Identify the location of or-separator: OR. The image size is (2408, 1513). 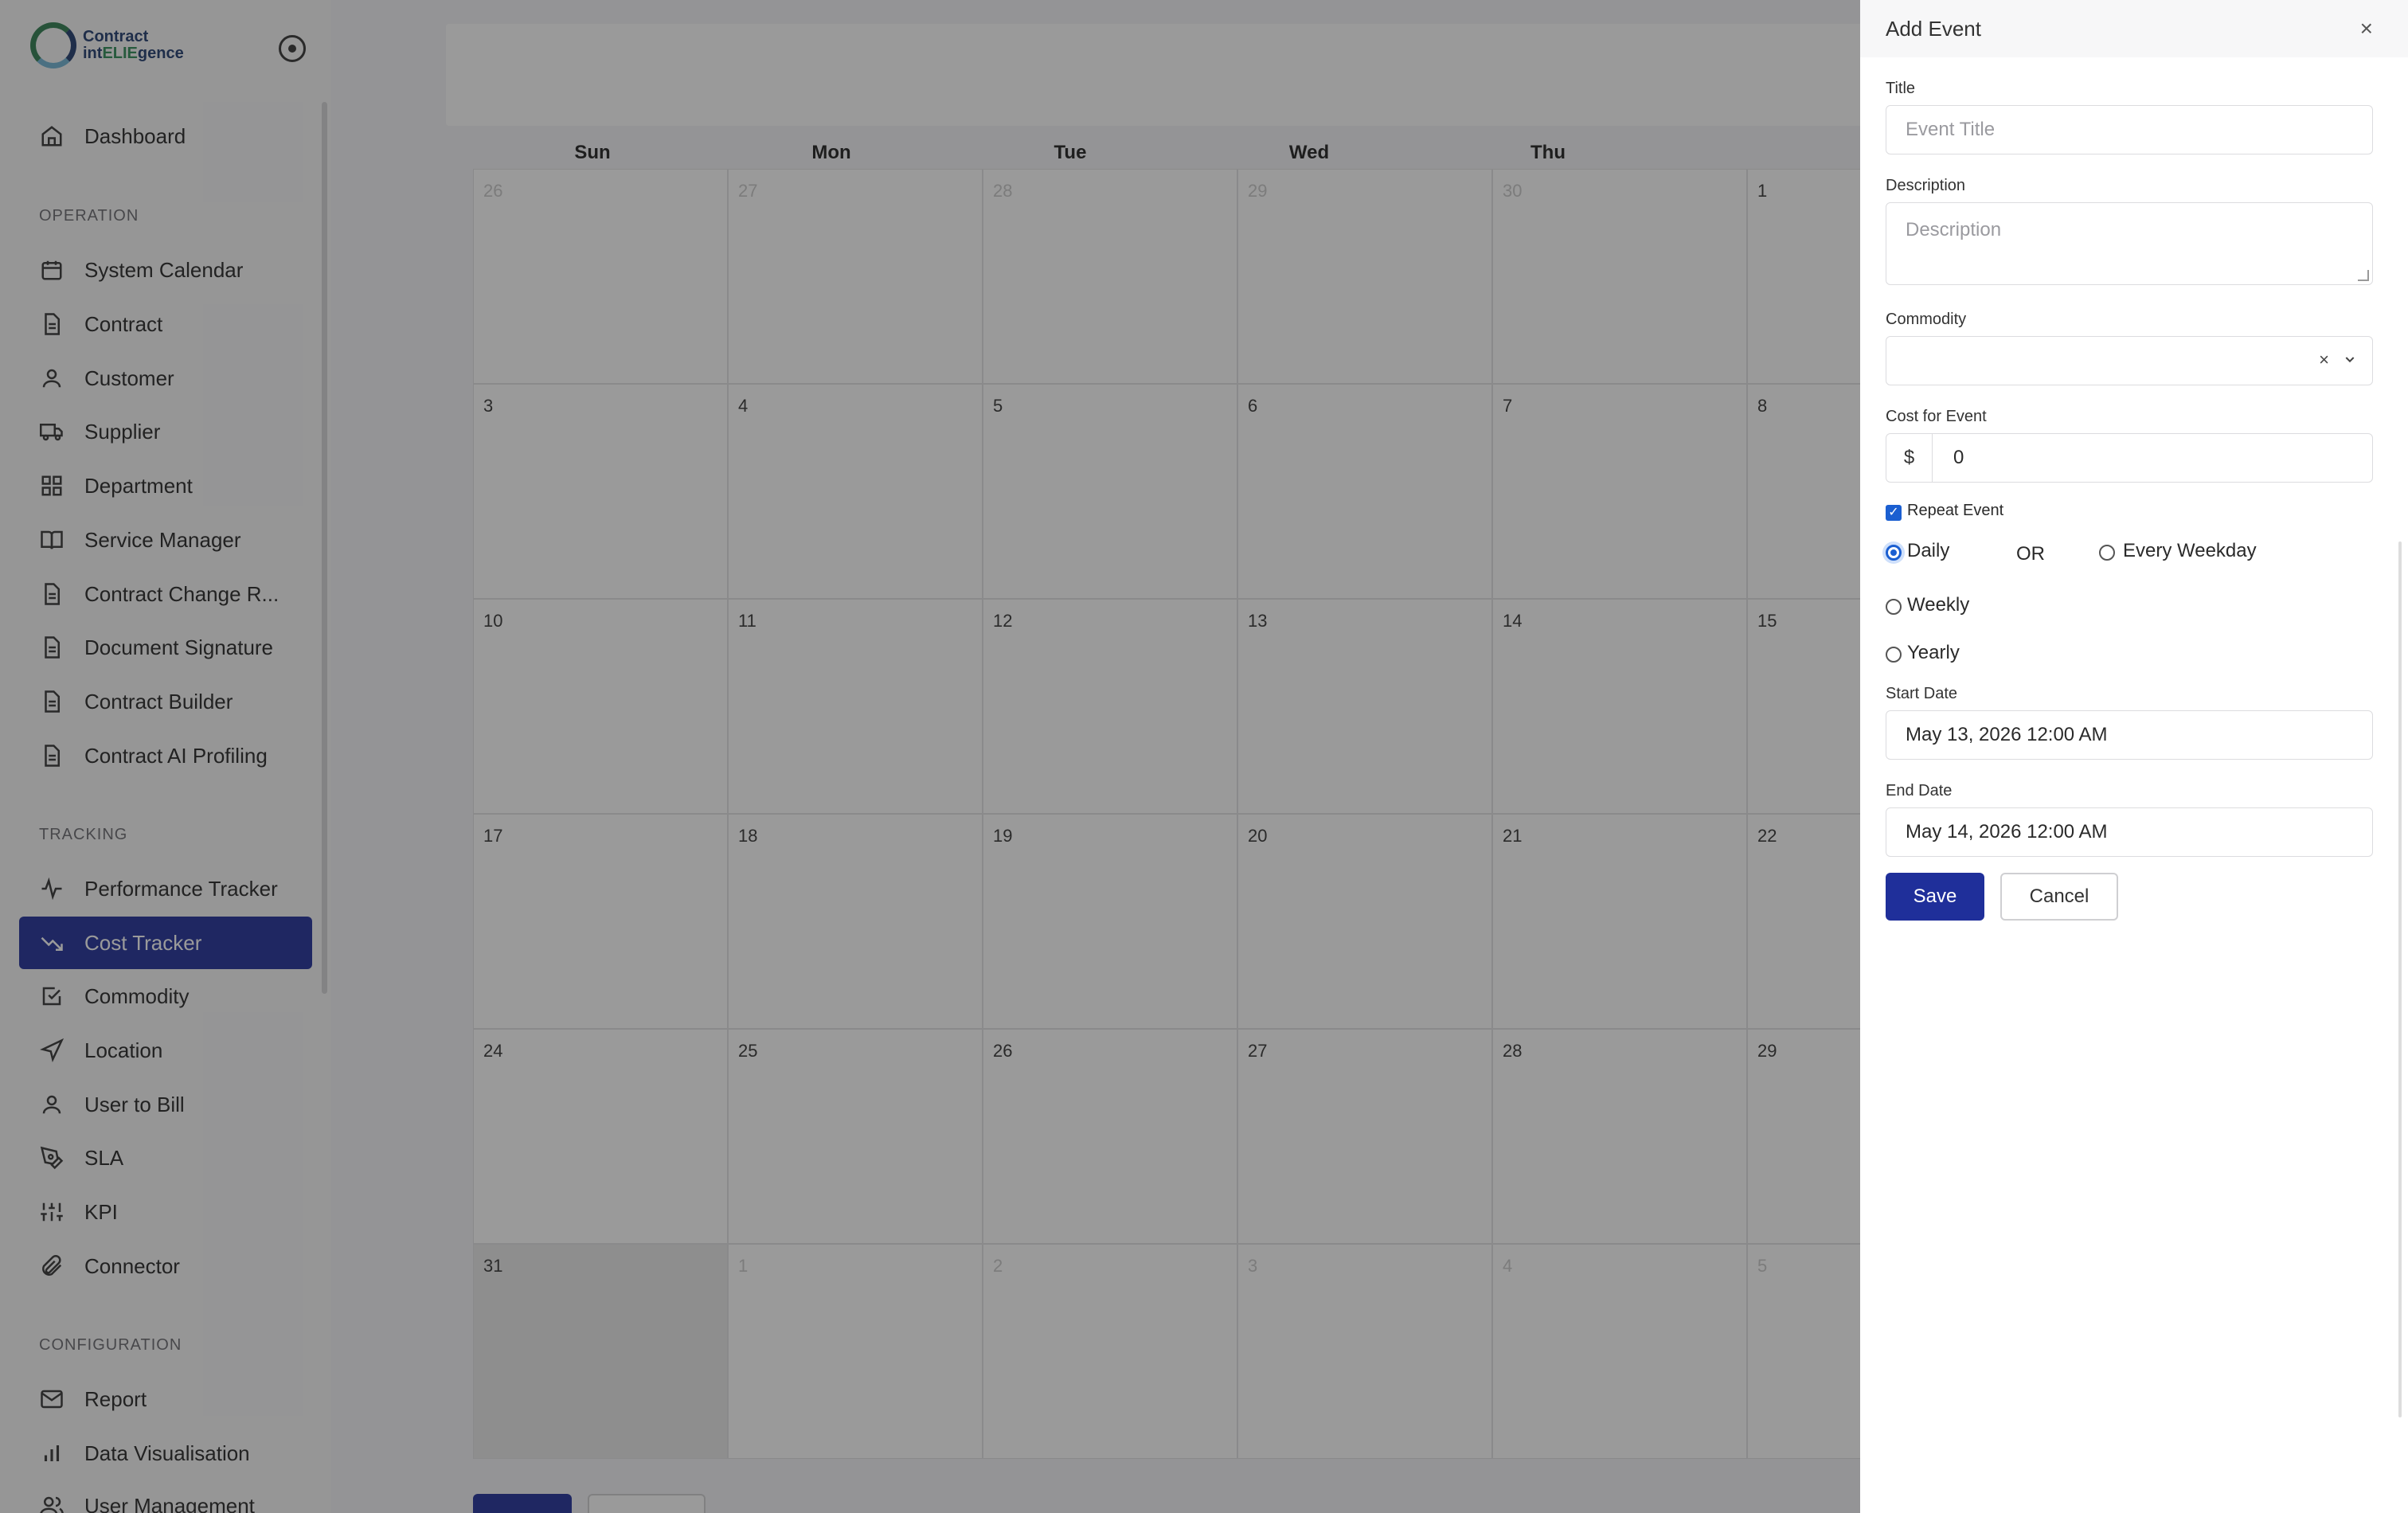
(2031, 554).